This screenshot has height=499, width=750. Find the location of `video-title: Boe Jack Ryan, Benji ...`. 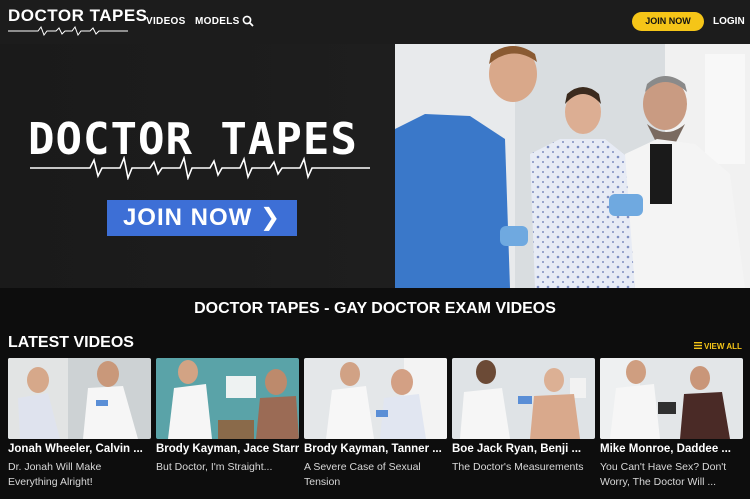

video-title: Boe Jack Ryan, Benji ... is located at coordinates (523, 449).